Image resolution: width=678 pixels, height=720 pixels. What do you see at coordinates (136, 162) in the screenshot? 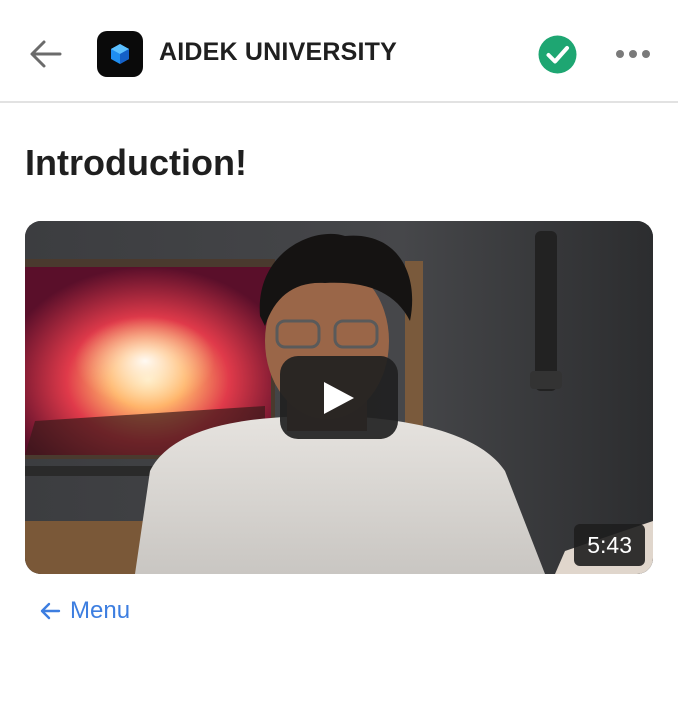
I see `page-title: Introduction!` at bounding box center [136, 162].